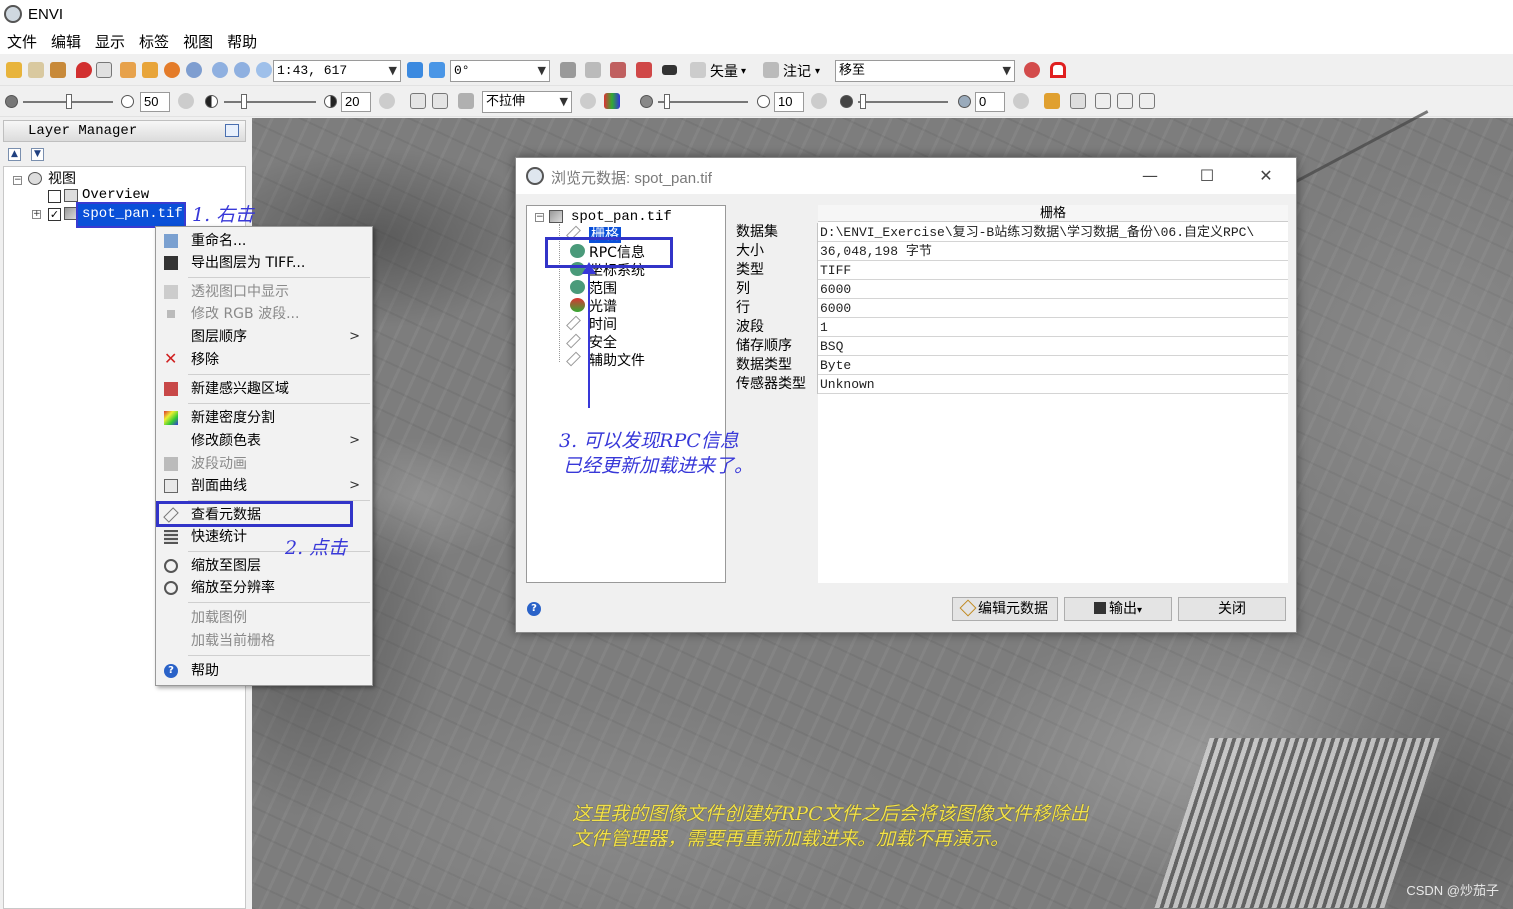 The image size is (1513, 909). I want to click on grid-row-sensor-type: 传感器类型 Unknown, so click(1010, 384).